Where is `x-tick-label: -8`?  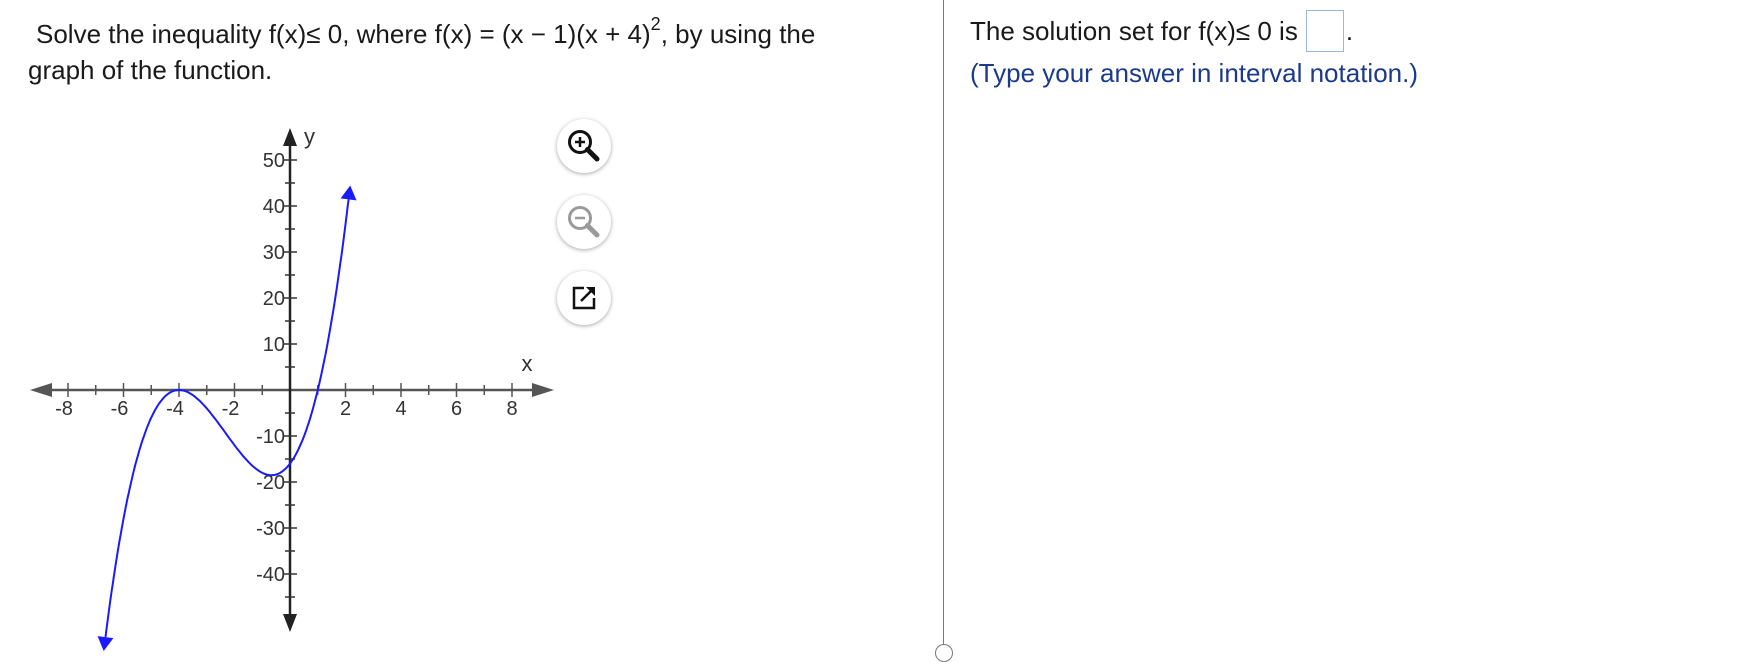
x-tick-label: -8 is located at coordinates (64, 409).